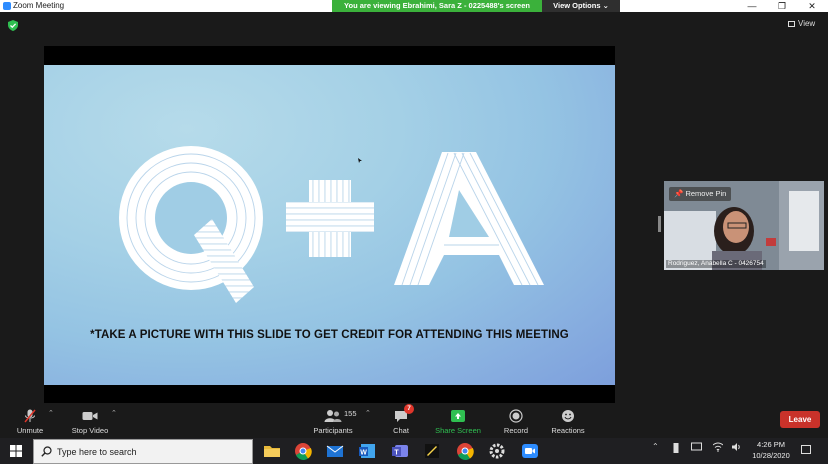  Describe the element at coordinates (30, 416) in the screenshot. I see `muted-microphone-icon` at that location.